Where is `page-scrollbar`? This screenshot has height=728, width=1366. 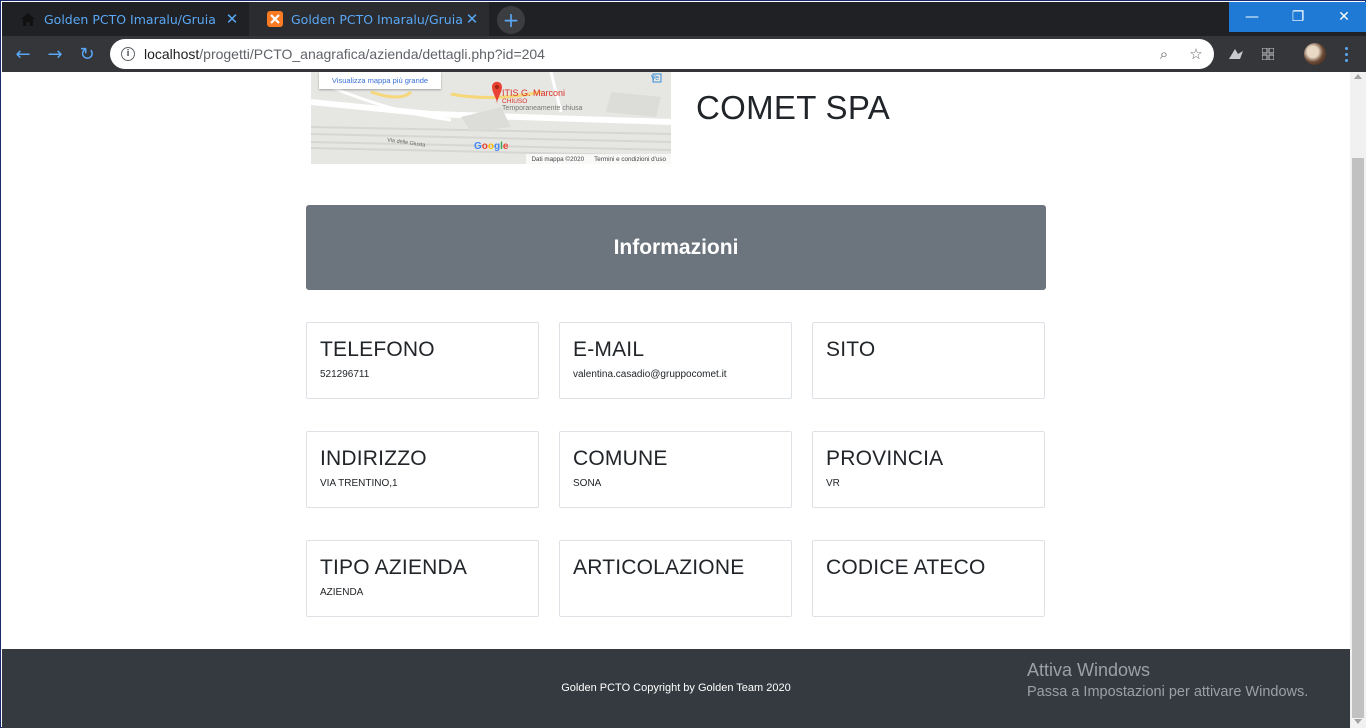 page-scrollbar is located at coordinates (1358, 400).